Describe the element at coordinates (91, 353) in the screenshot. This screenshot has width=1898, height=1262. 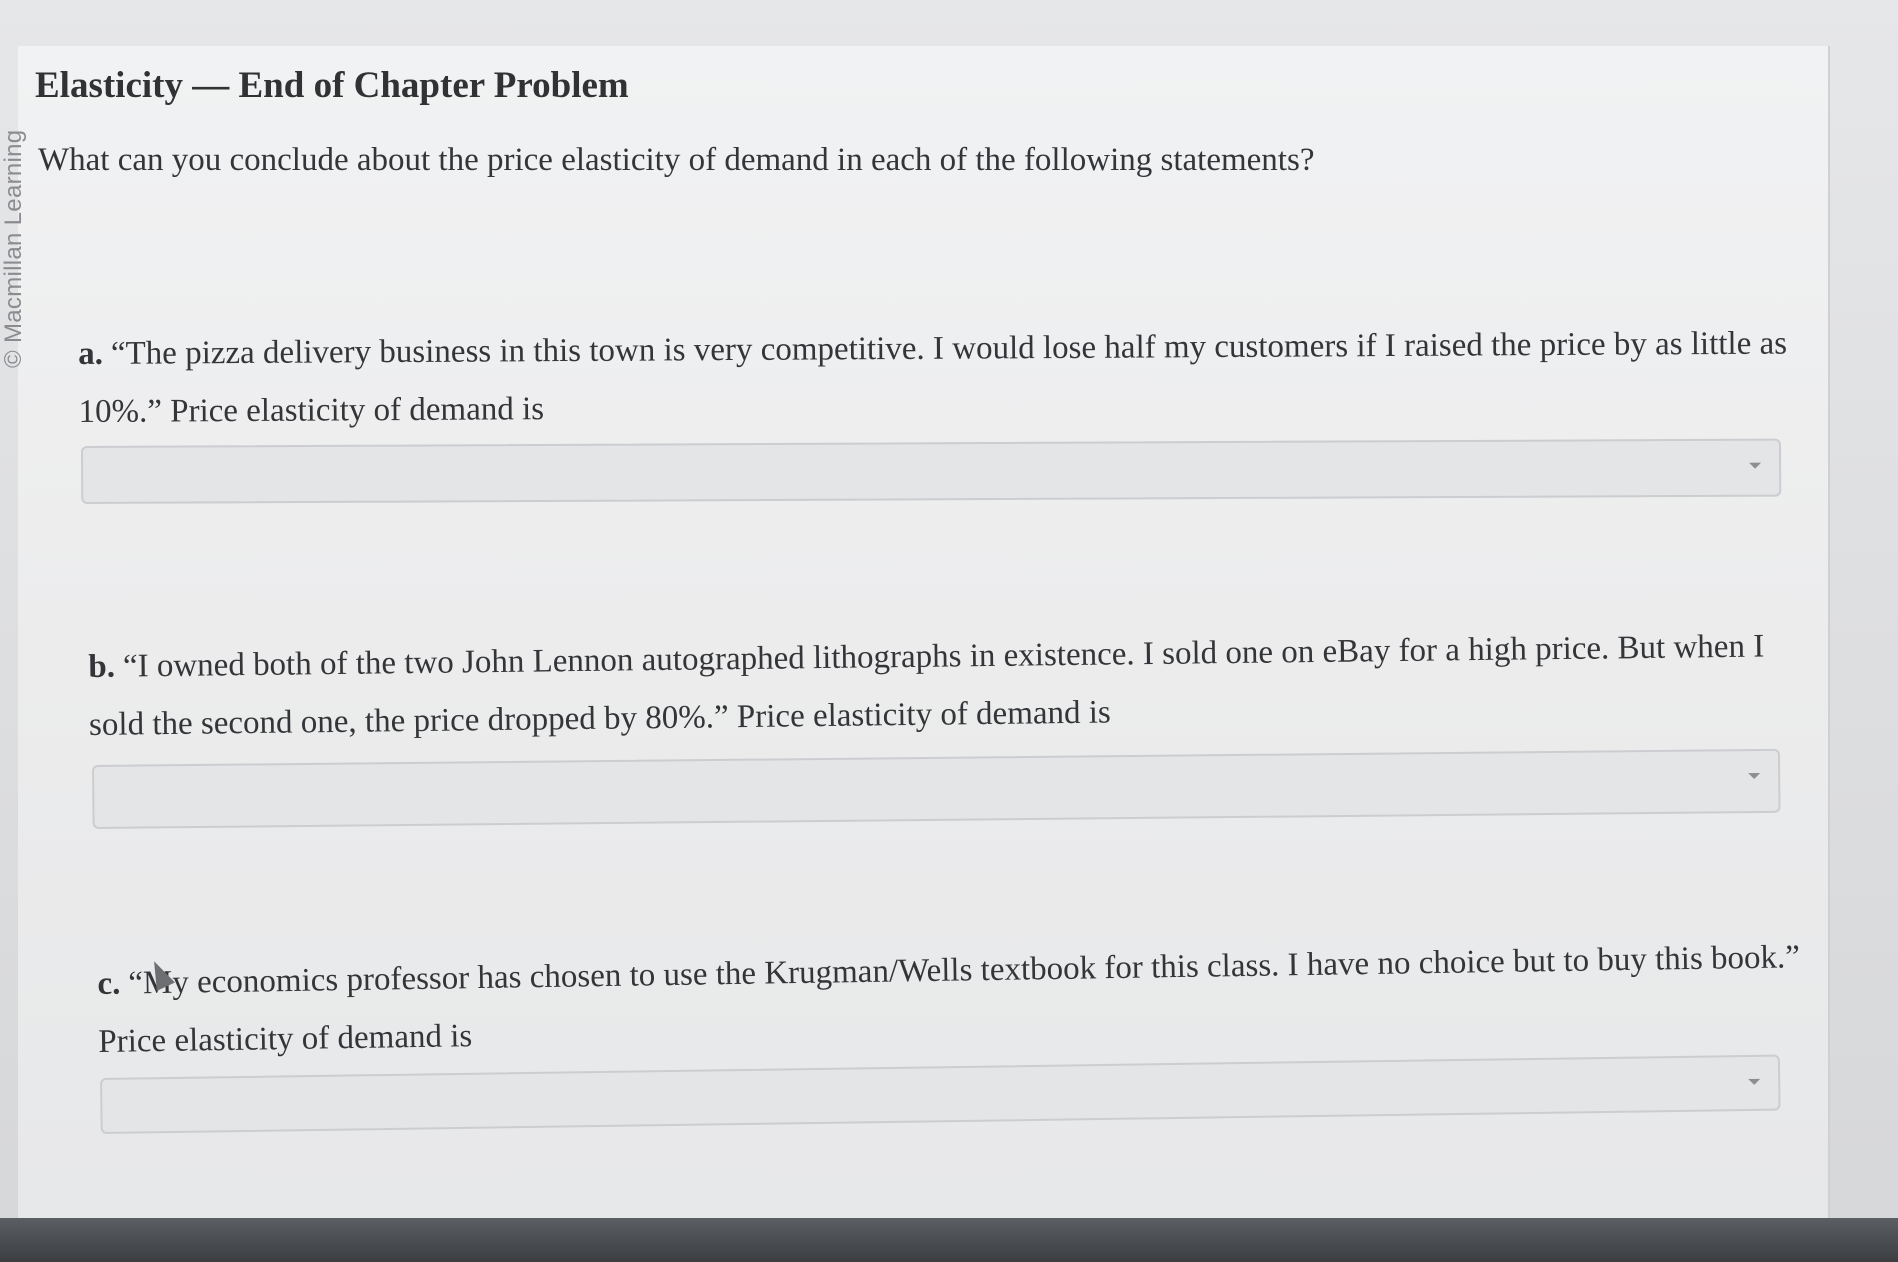
I see `item-label: a.` at that location.